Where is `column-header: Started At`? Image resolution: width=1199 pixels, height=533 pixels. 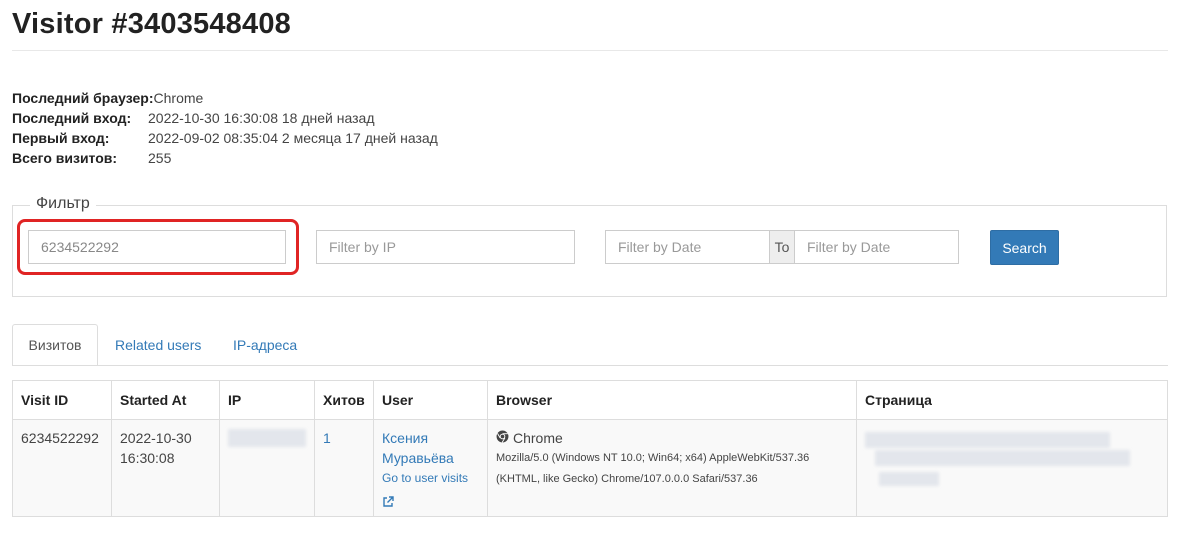 column-header: Started At is located at coordinates (165, 400).